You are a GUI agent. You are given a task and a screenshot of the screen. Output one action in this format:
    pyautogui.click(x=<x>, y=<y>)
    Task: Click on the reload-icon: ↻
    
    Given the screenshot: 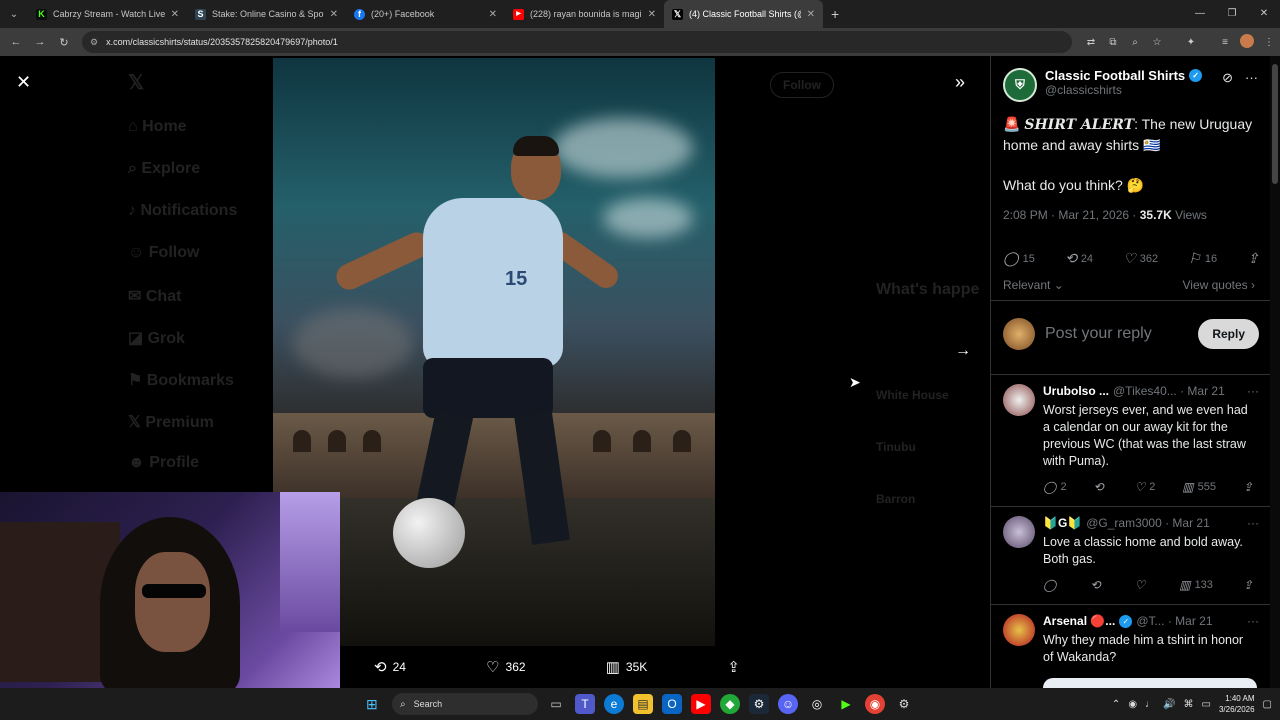 What is the action you would take?
    pyautogui.click(x=64, y=42)
    